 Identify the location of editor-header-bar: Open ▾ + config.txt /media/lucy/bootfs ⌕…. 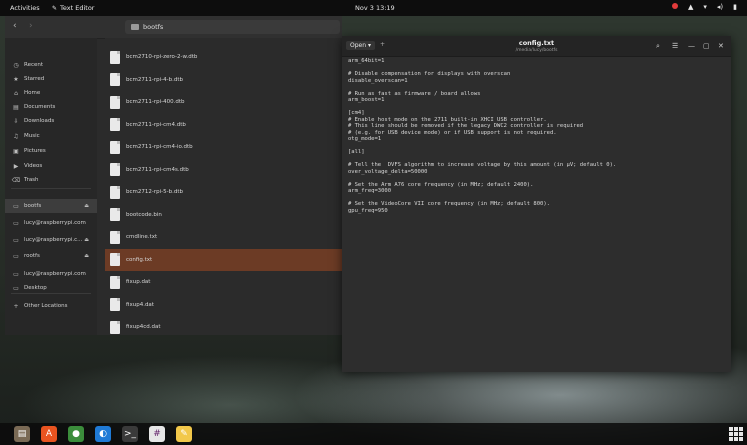
(536, 46).